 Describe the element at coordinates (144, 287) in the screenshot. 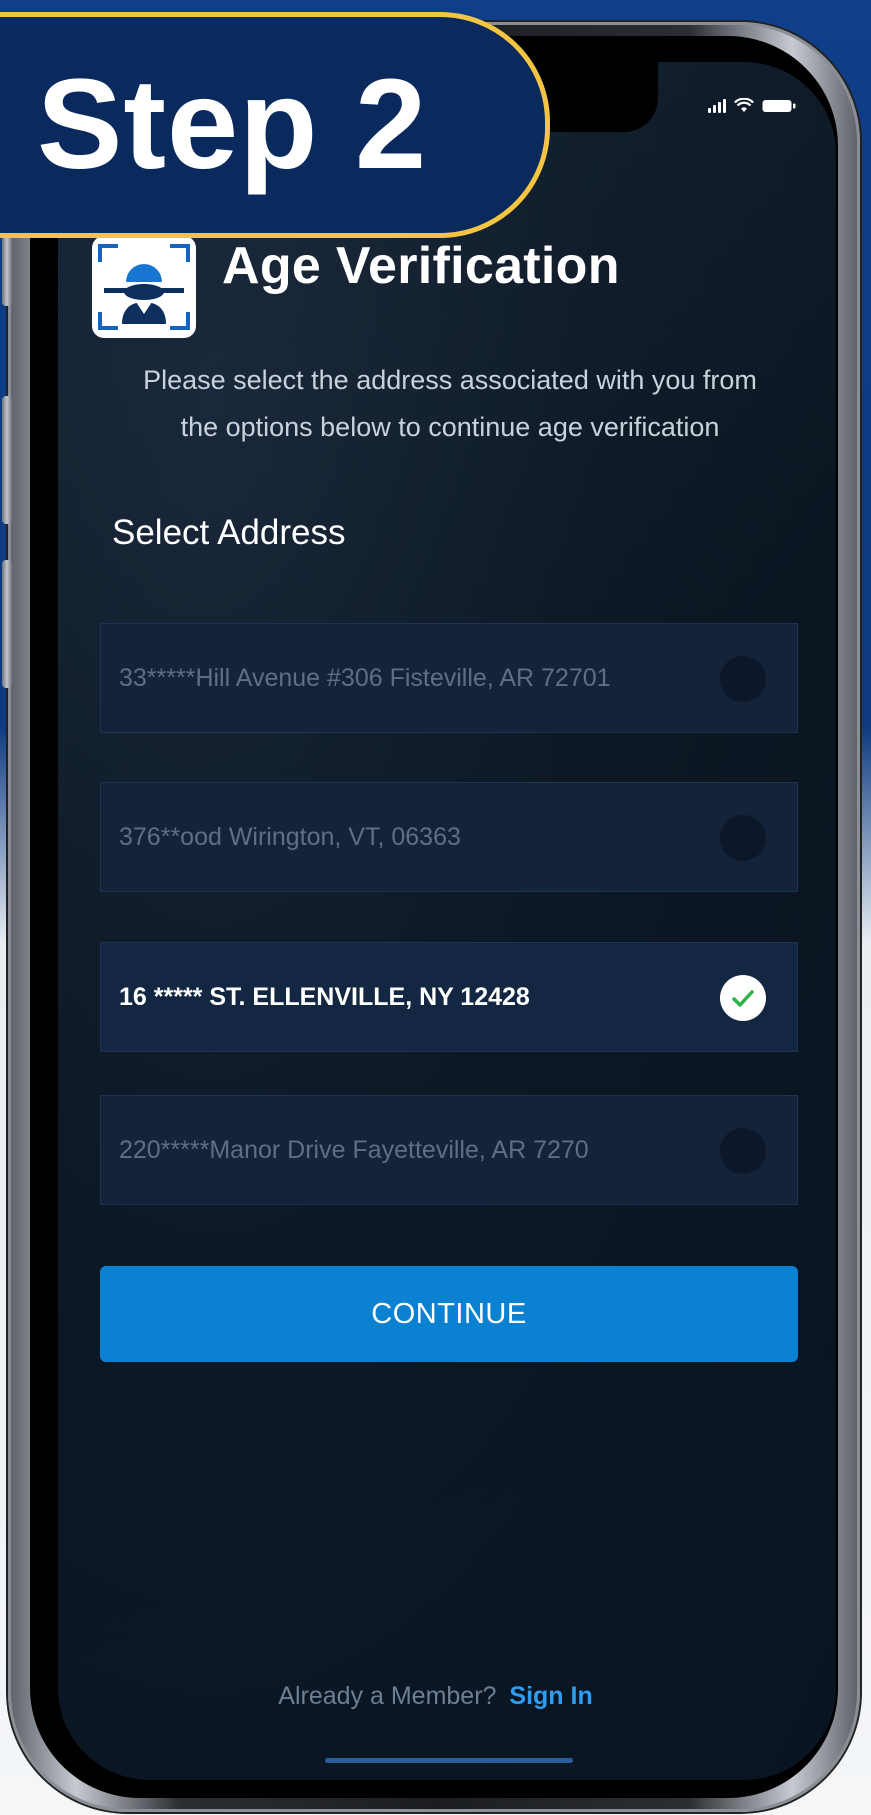

I see `age-verification-logo-icon` at that location.